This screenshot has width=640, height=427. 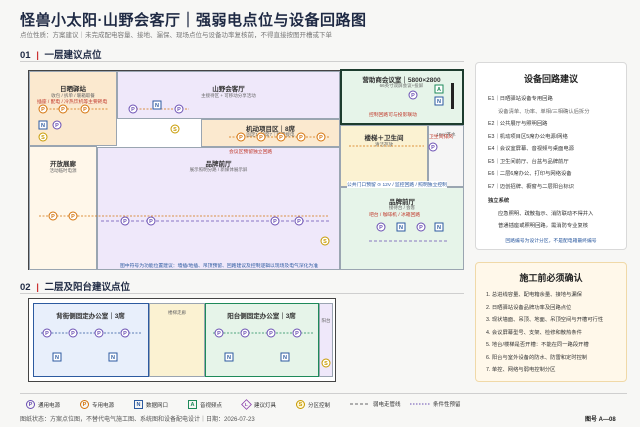 What do you see at coordinates (192, 404) in the screenshot?
I see `av-point-icon: A` at bounding box center [192, 404].